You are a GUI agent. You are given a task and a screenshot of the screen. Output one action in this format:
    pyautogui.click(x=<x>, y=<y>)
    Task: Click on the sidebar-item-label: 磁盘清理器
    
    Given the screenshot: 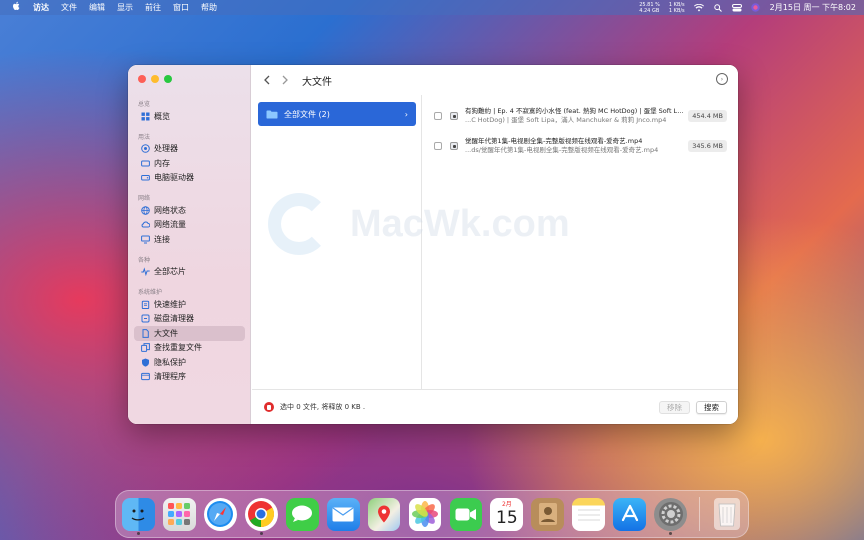 What is the action you would take?
    pyautogui.click(x=174, y=319)
    